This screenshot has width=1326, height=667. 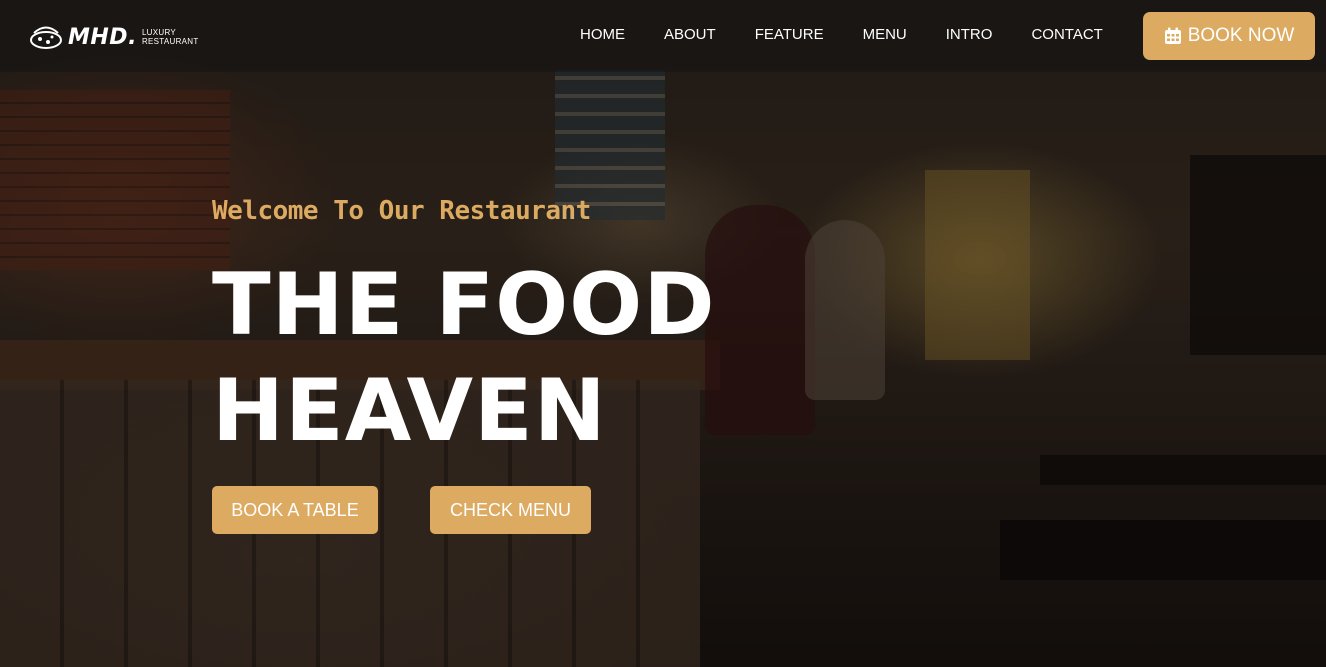 I want to click on nav-item-about: ABOUT, so click(x=690, y=34).